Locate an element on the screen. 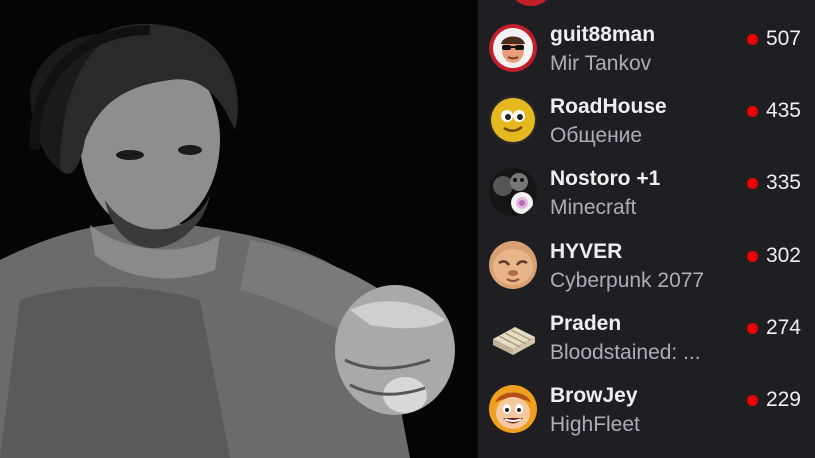  viewer-count: 507 is located at coordinates (773, 39).